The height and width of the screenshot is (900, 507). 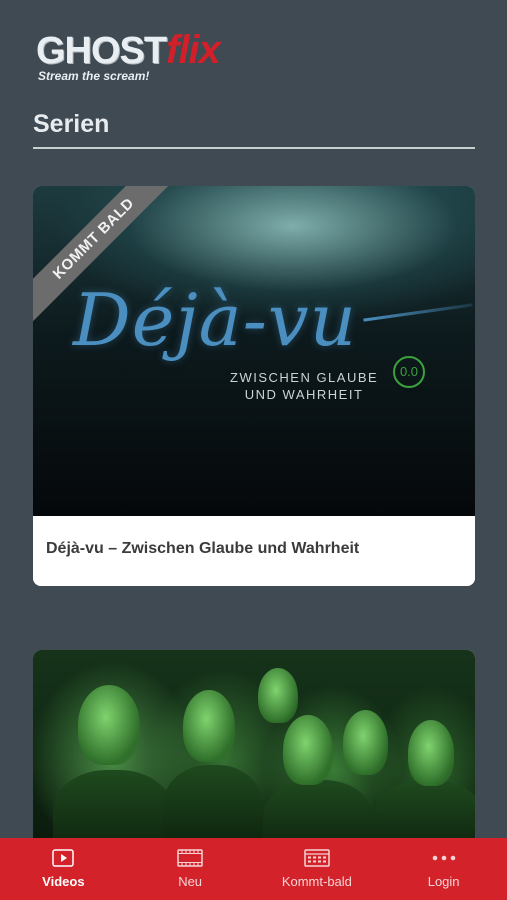 What do you see at coordinates (101, 51) in the screenshot?
I see `logo-main-text: GHOST` at bounding box center [101, 51].